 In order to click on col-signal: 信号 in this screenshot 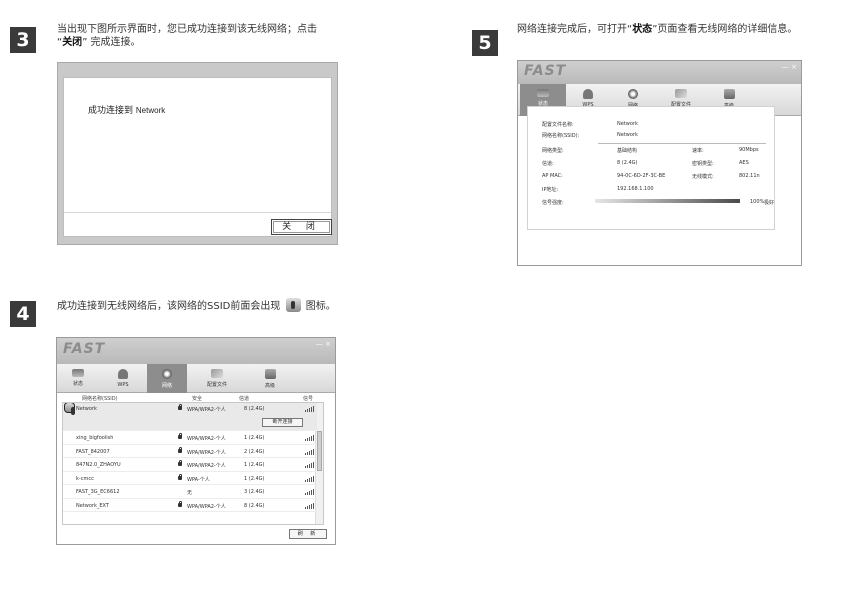, I will do `click(308, 398)`.